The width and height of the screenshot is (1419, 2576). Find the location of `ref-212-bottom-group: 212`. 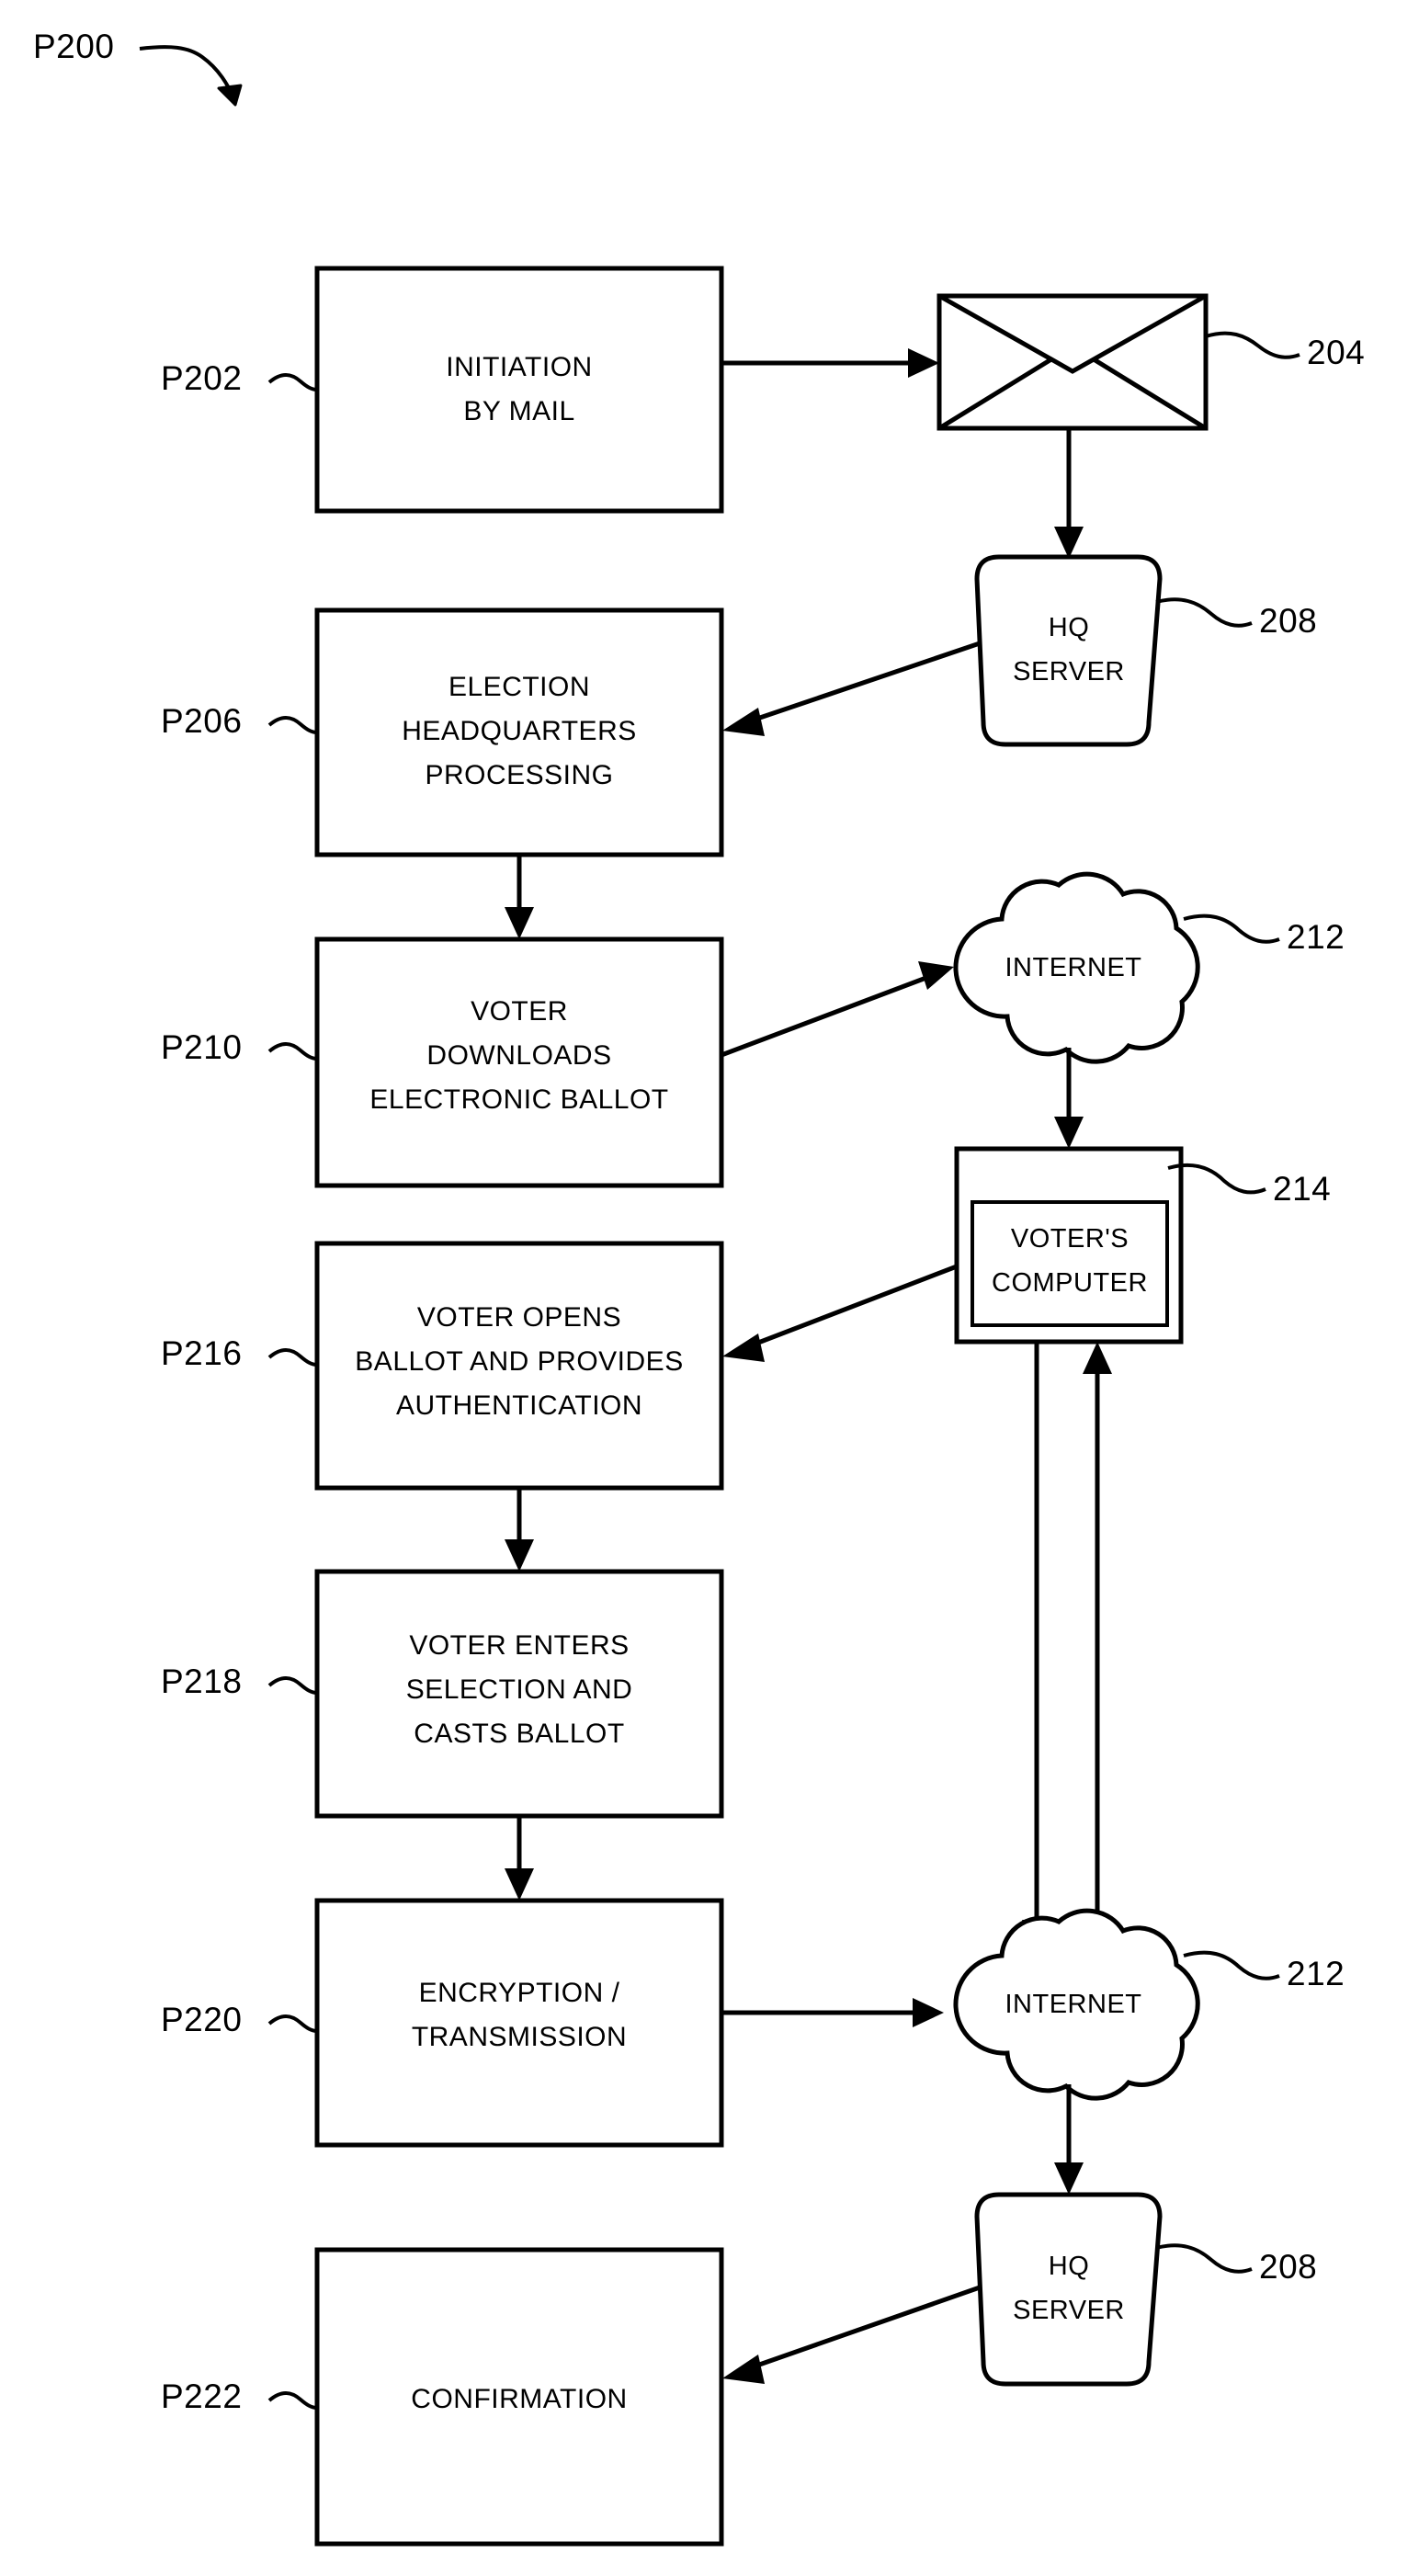

ref-212-bottom-group: 212 is located at coordinates (1264, 1971).